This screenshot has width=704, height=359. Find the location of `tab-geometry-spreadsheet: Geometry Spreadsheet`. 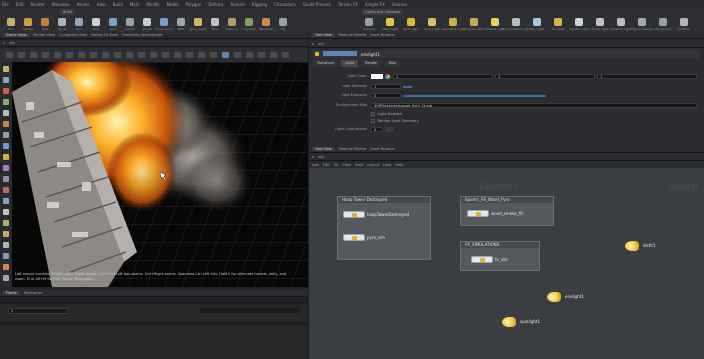

tab-geometry-spreadsheet: Geometry Spreadsheet is located at coordinates (142, 35).